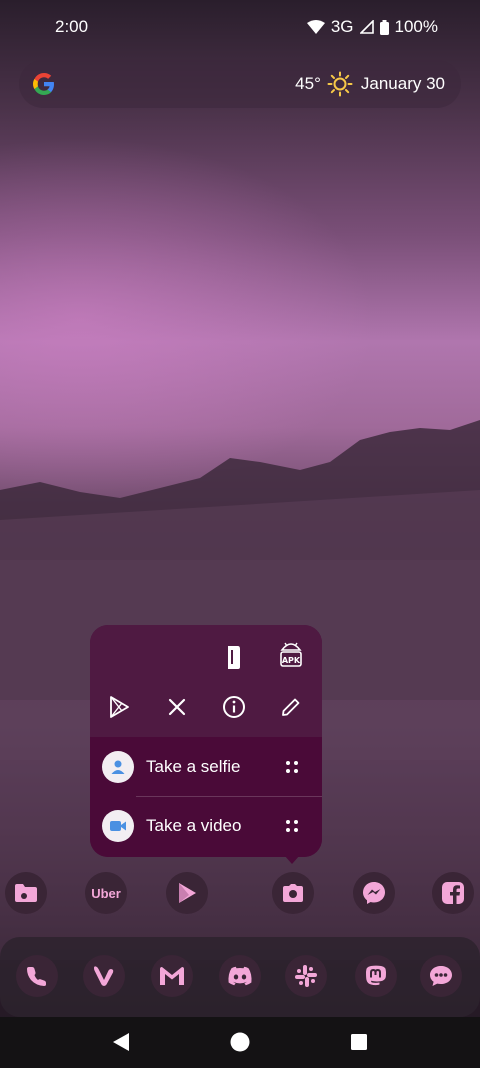 The image size is (480, 1068). Describe the element at coordinates (193, 766) in the screenshot. I see `shortcut-label: Take a selfie` at that location.